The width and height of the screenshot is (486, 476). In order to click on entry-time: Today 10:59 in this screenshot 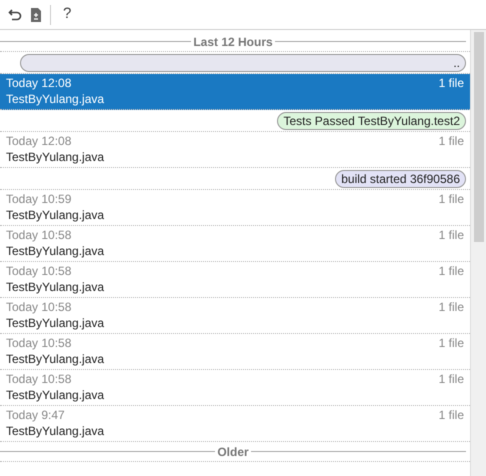, I will do `click(39, 199)`.